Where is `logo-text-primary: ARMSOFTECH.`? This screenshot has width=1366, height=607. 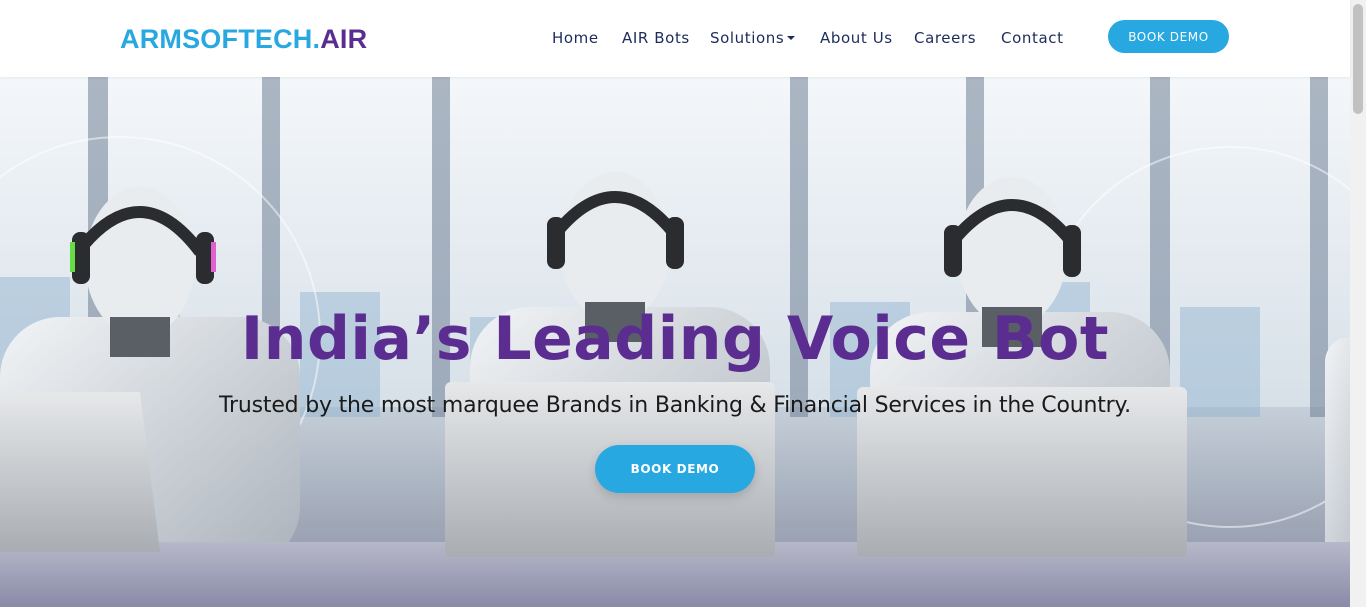 logo-text-primary: ARMSOFTECH. is located at coordinates (220, 39).